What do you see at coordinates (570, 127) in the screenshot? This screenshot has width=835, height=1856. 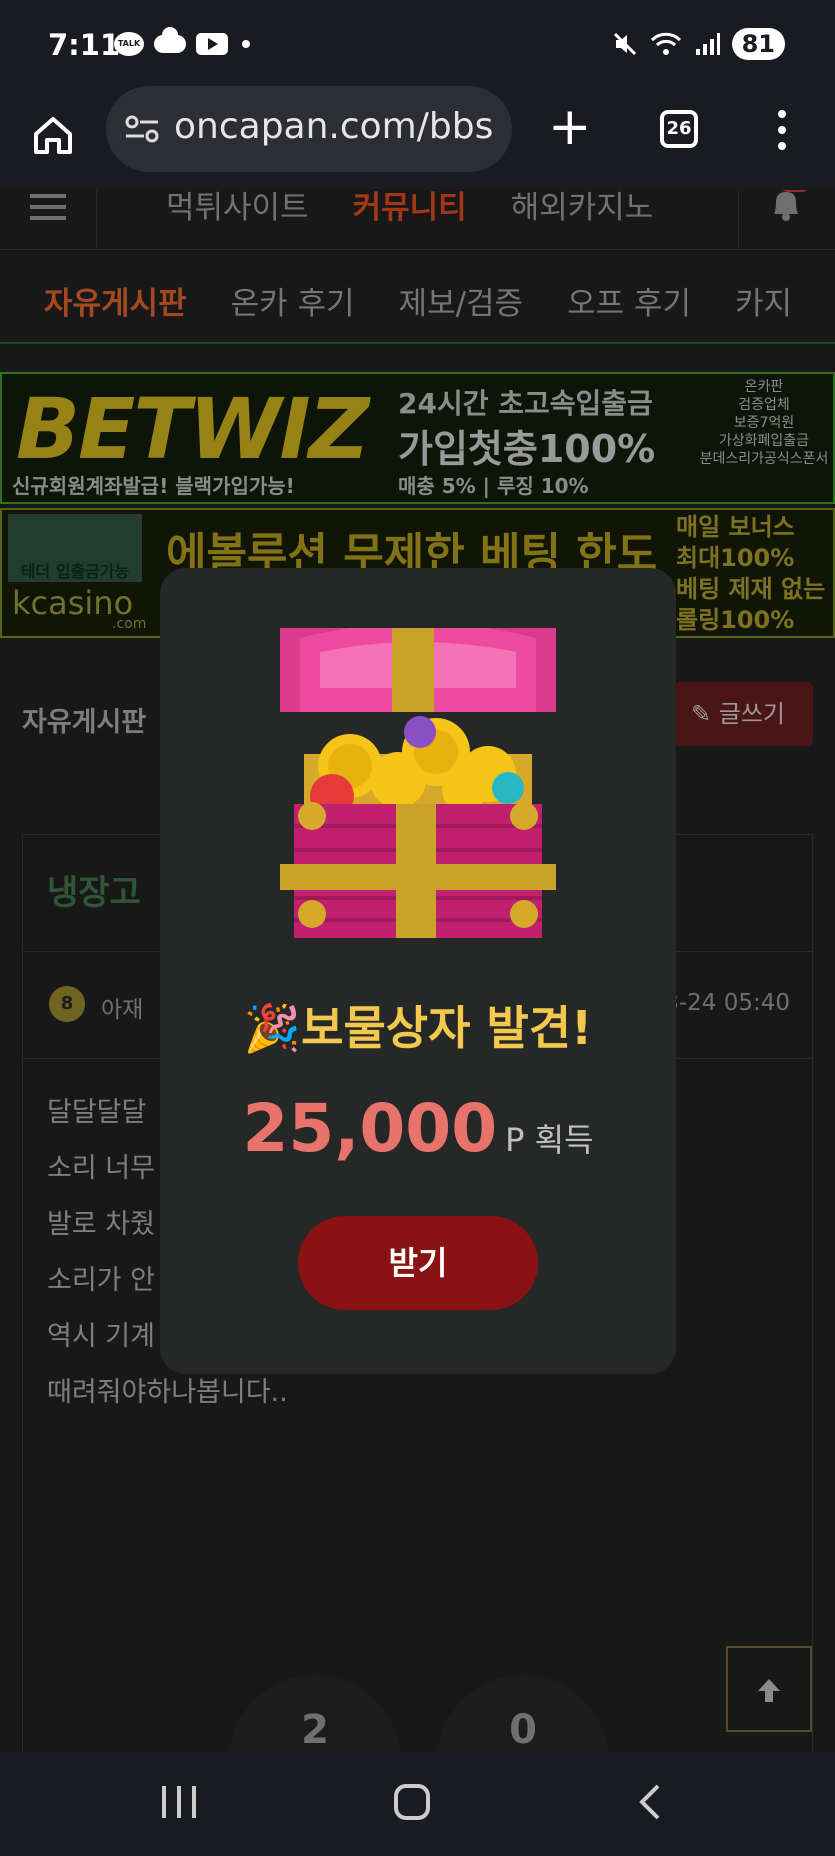 I see `new-tab-plus-icon: +` at bounding box center [570, 127].